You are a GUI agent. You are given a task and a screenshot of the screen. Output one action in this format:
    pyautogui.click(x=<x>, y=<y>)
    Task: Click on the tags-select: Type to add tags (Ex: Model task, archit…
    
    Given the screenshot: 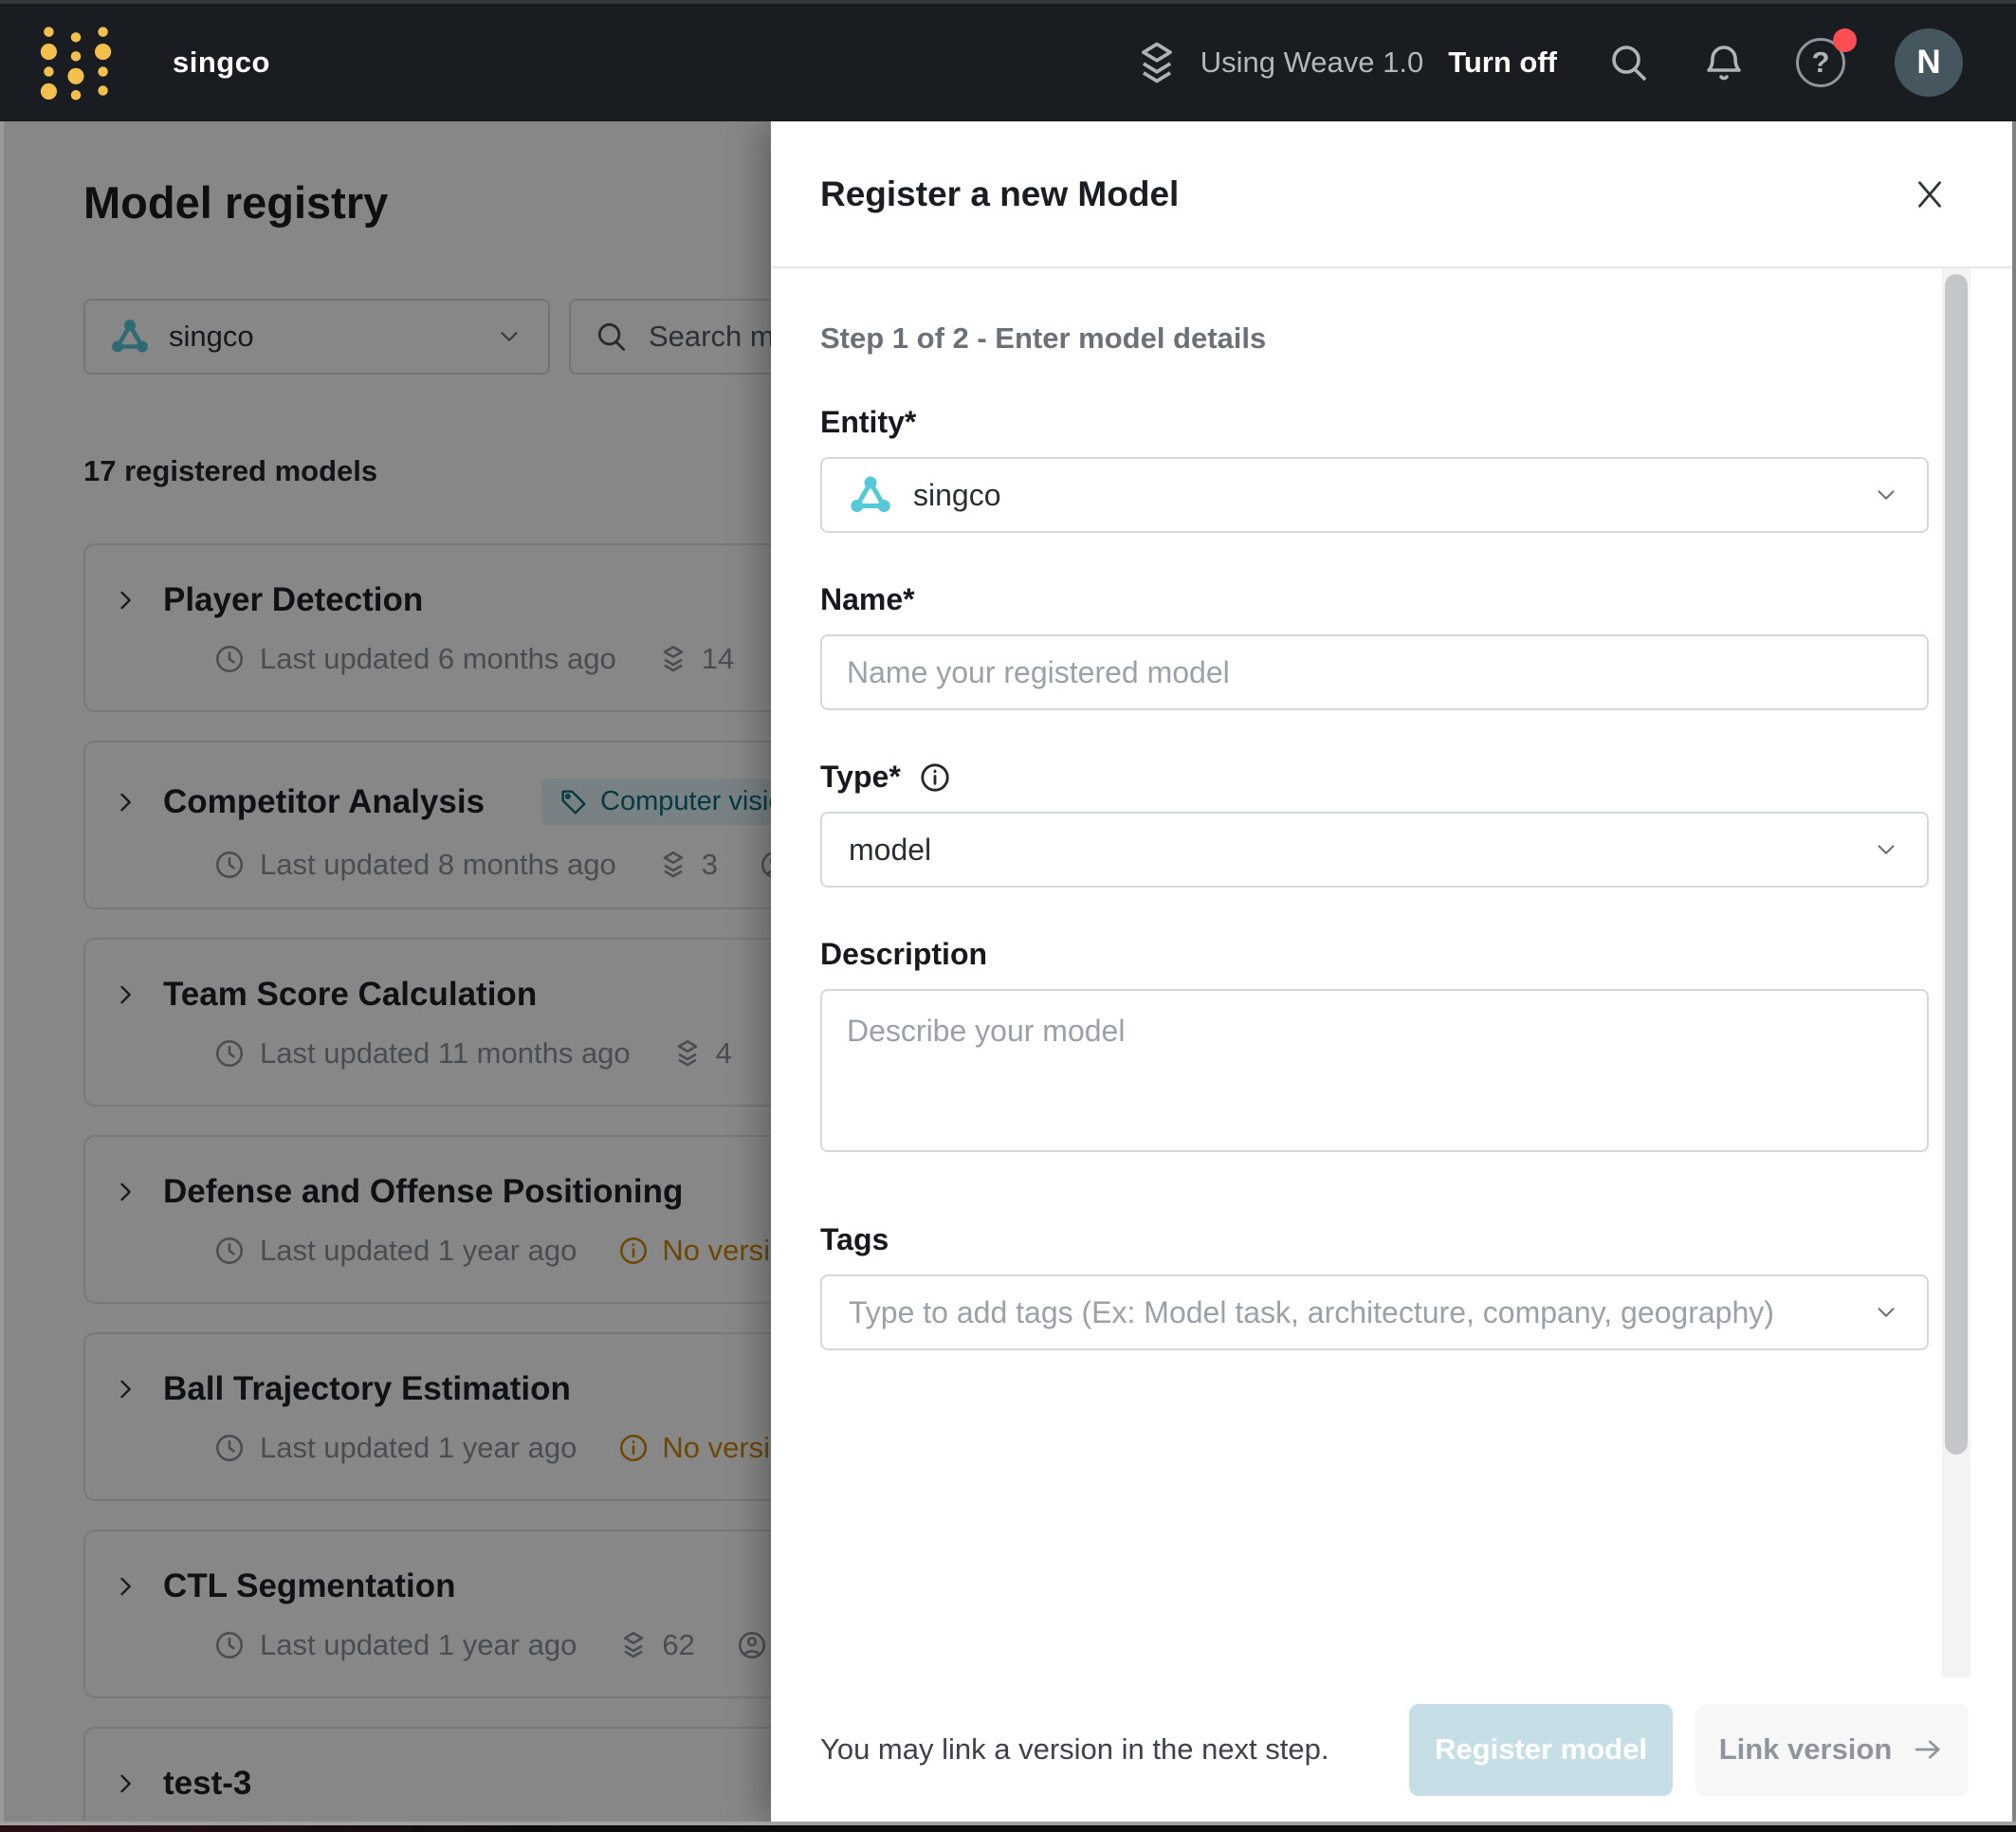 What is the action you would take?
    pyautogui.click(x=1374, y=1312)
    